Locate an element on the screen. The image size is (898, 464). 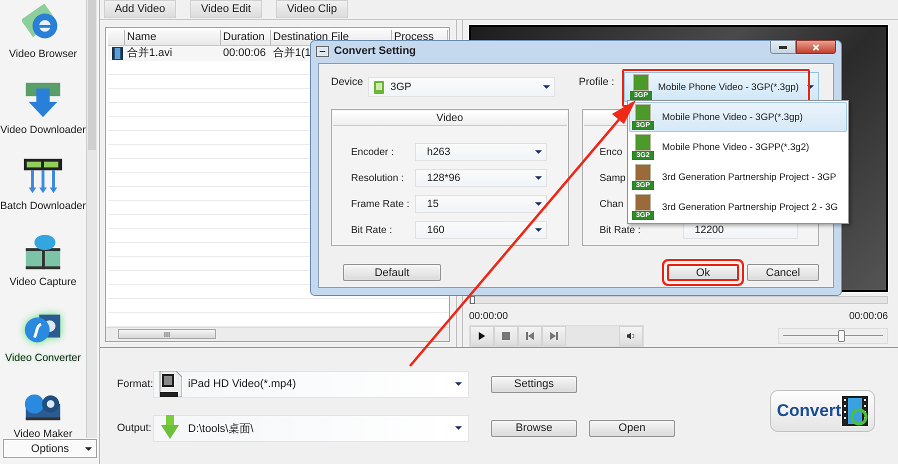
open-button: Open is located at coordinates (632, 428).